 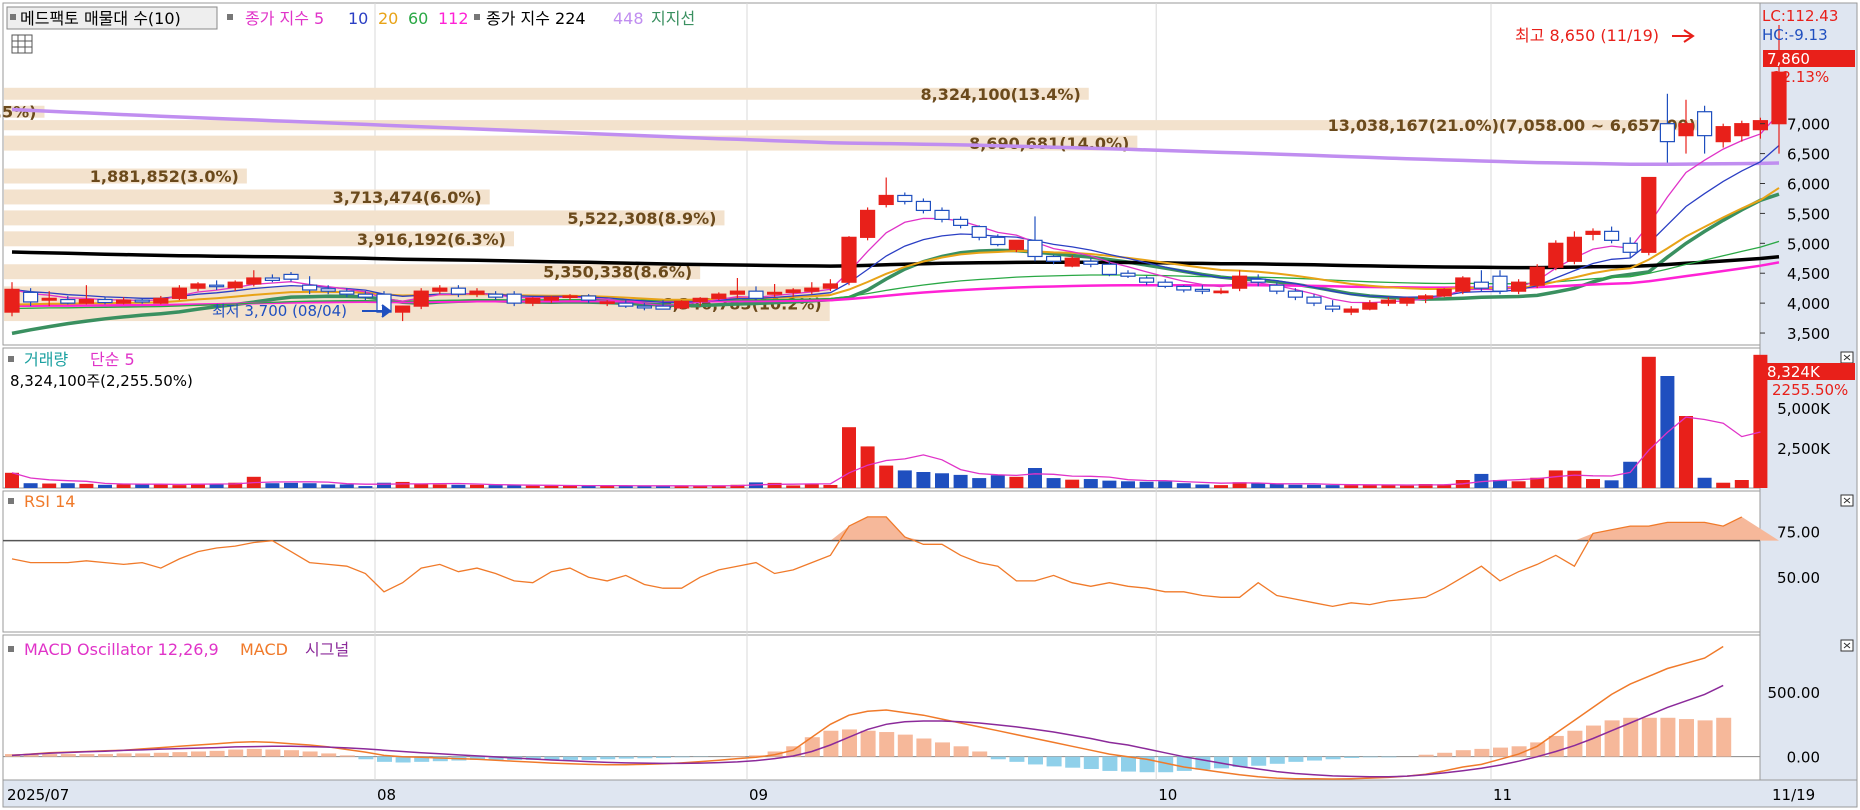 I want to click on price-tick-label: 6,500, so click(x=1808, y=155).